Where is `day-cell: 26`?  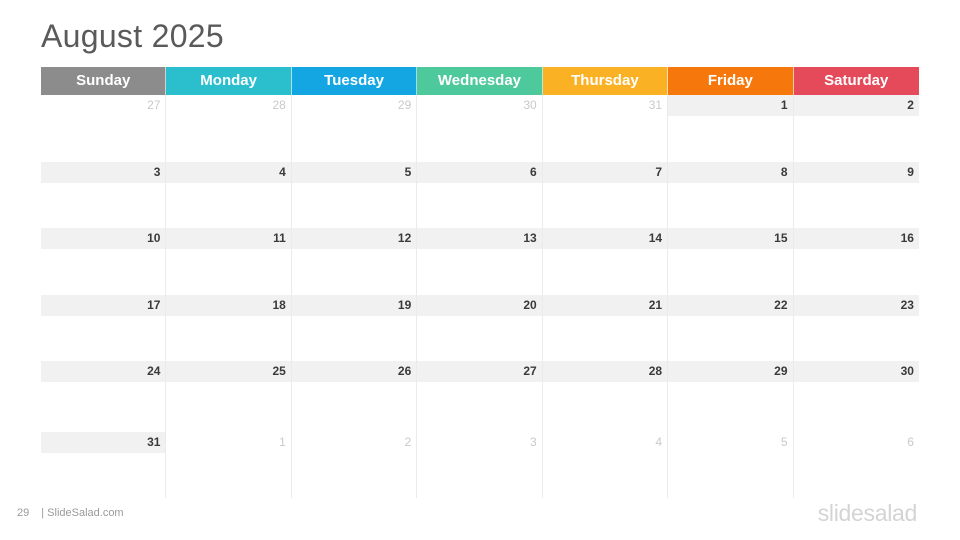
day-cell: 26 is located at coordinates (354, 394).